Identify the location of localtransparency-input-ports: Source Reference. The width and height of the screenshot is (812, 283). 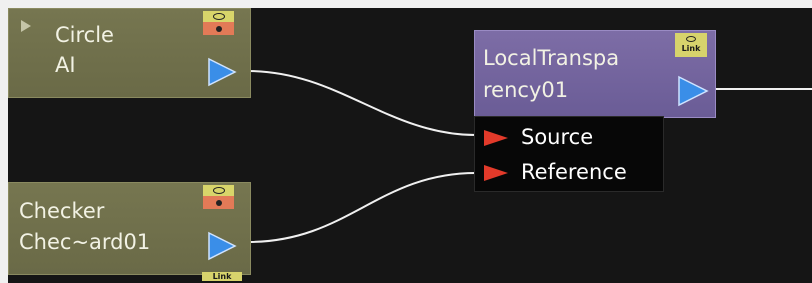
(569, 154).